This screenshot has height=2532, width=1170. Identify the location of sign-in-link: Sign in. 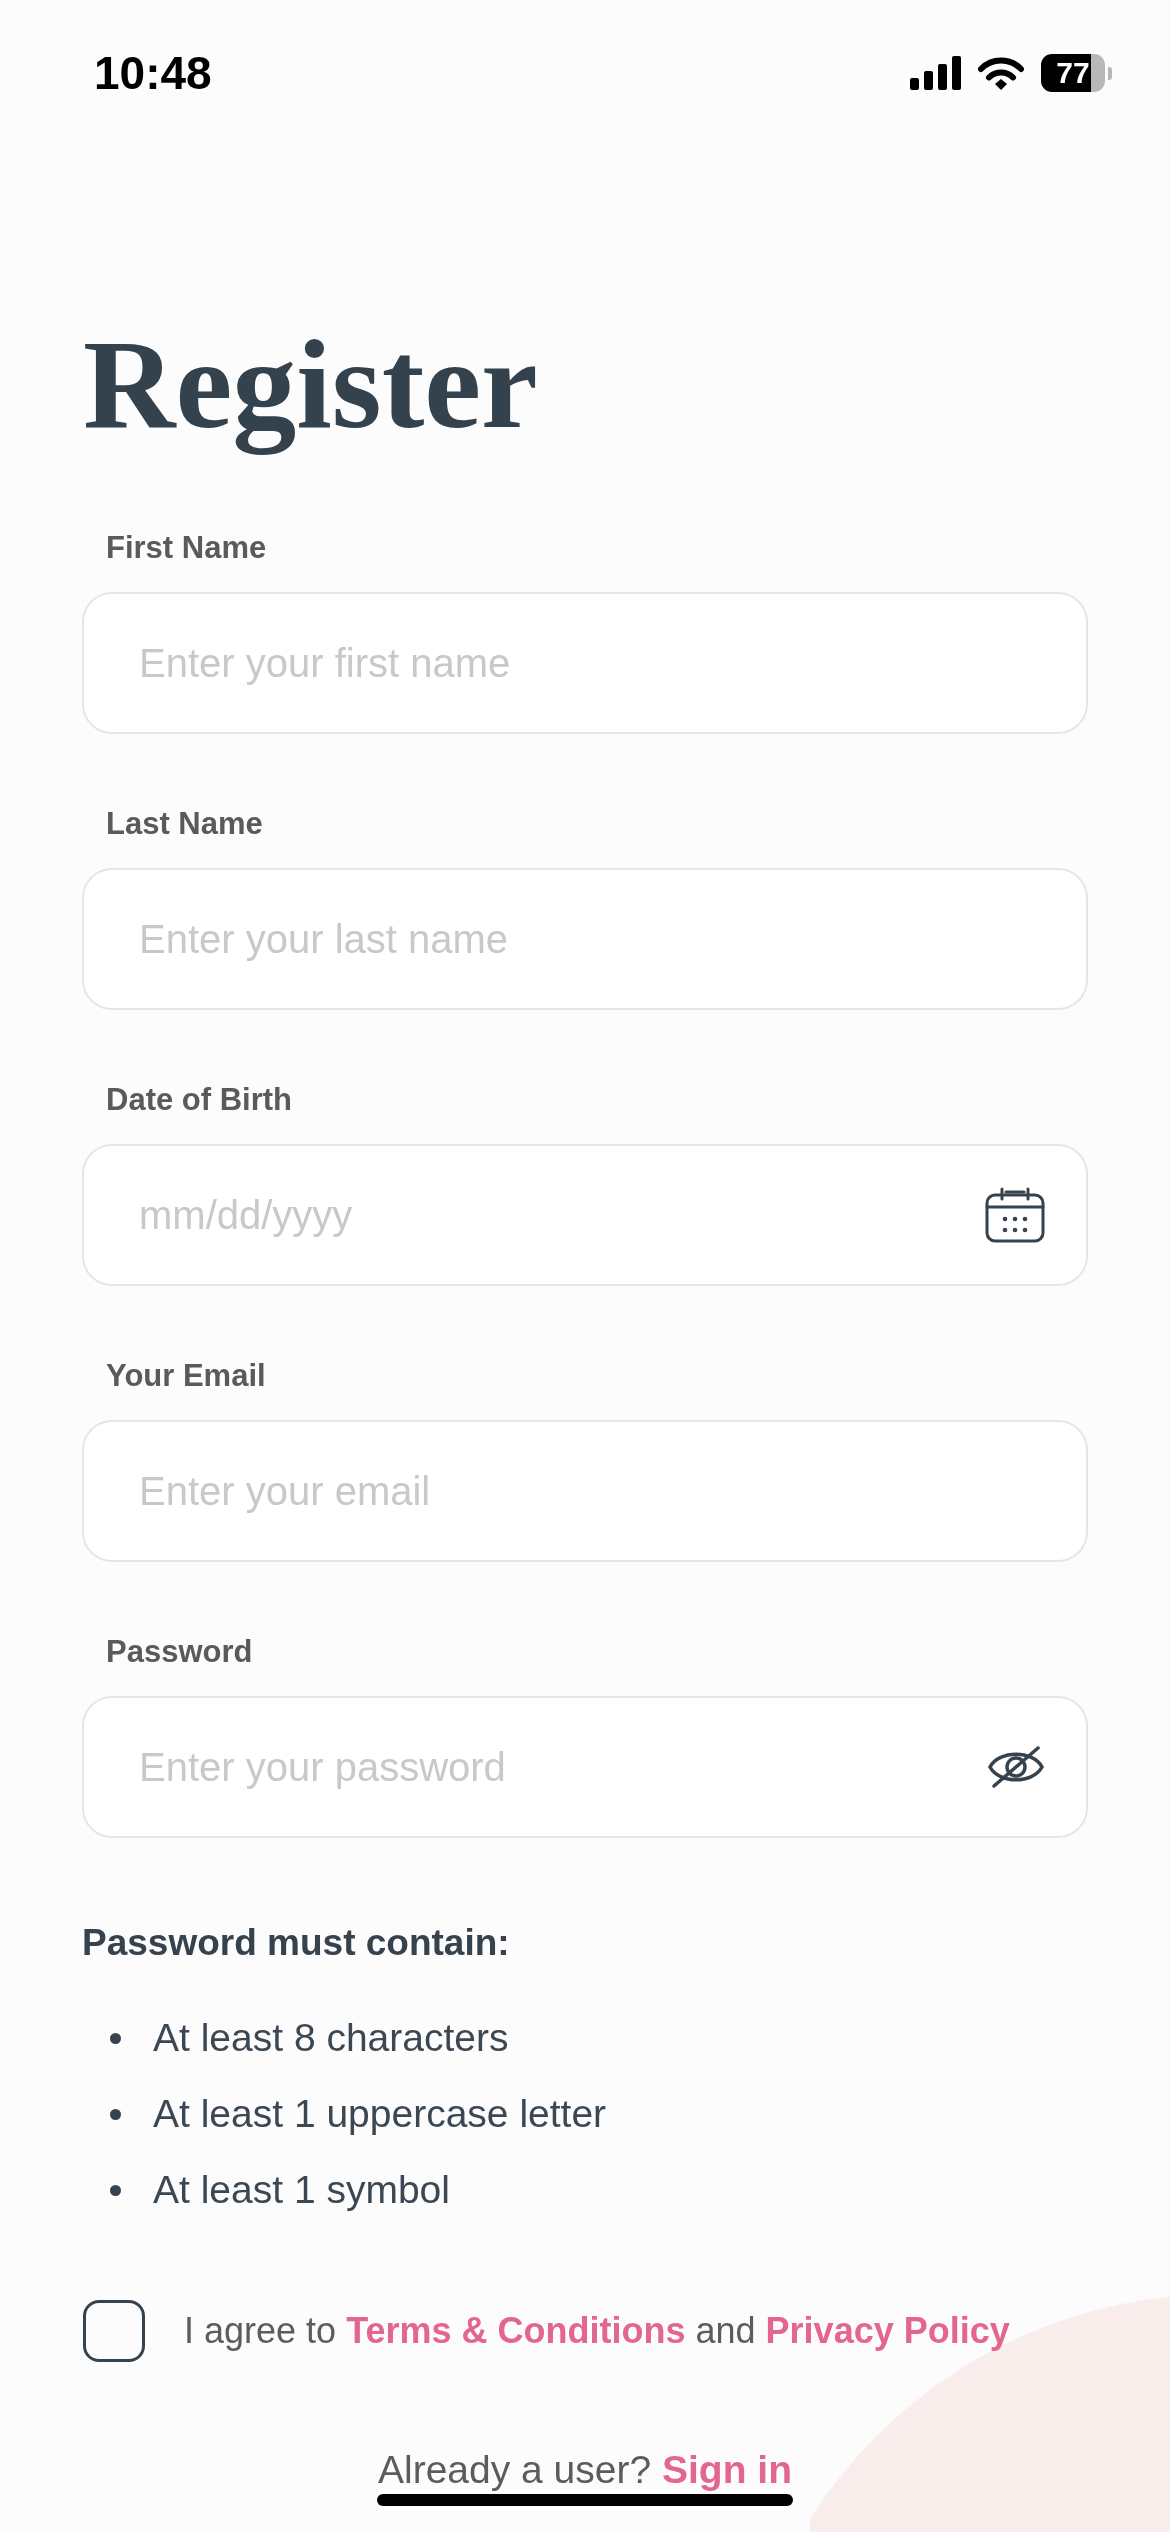
(727, 2469).